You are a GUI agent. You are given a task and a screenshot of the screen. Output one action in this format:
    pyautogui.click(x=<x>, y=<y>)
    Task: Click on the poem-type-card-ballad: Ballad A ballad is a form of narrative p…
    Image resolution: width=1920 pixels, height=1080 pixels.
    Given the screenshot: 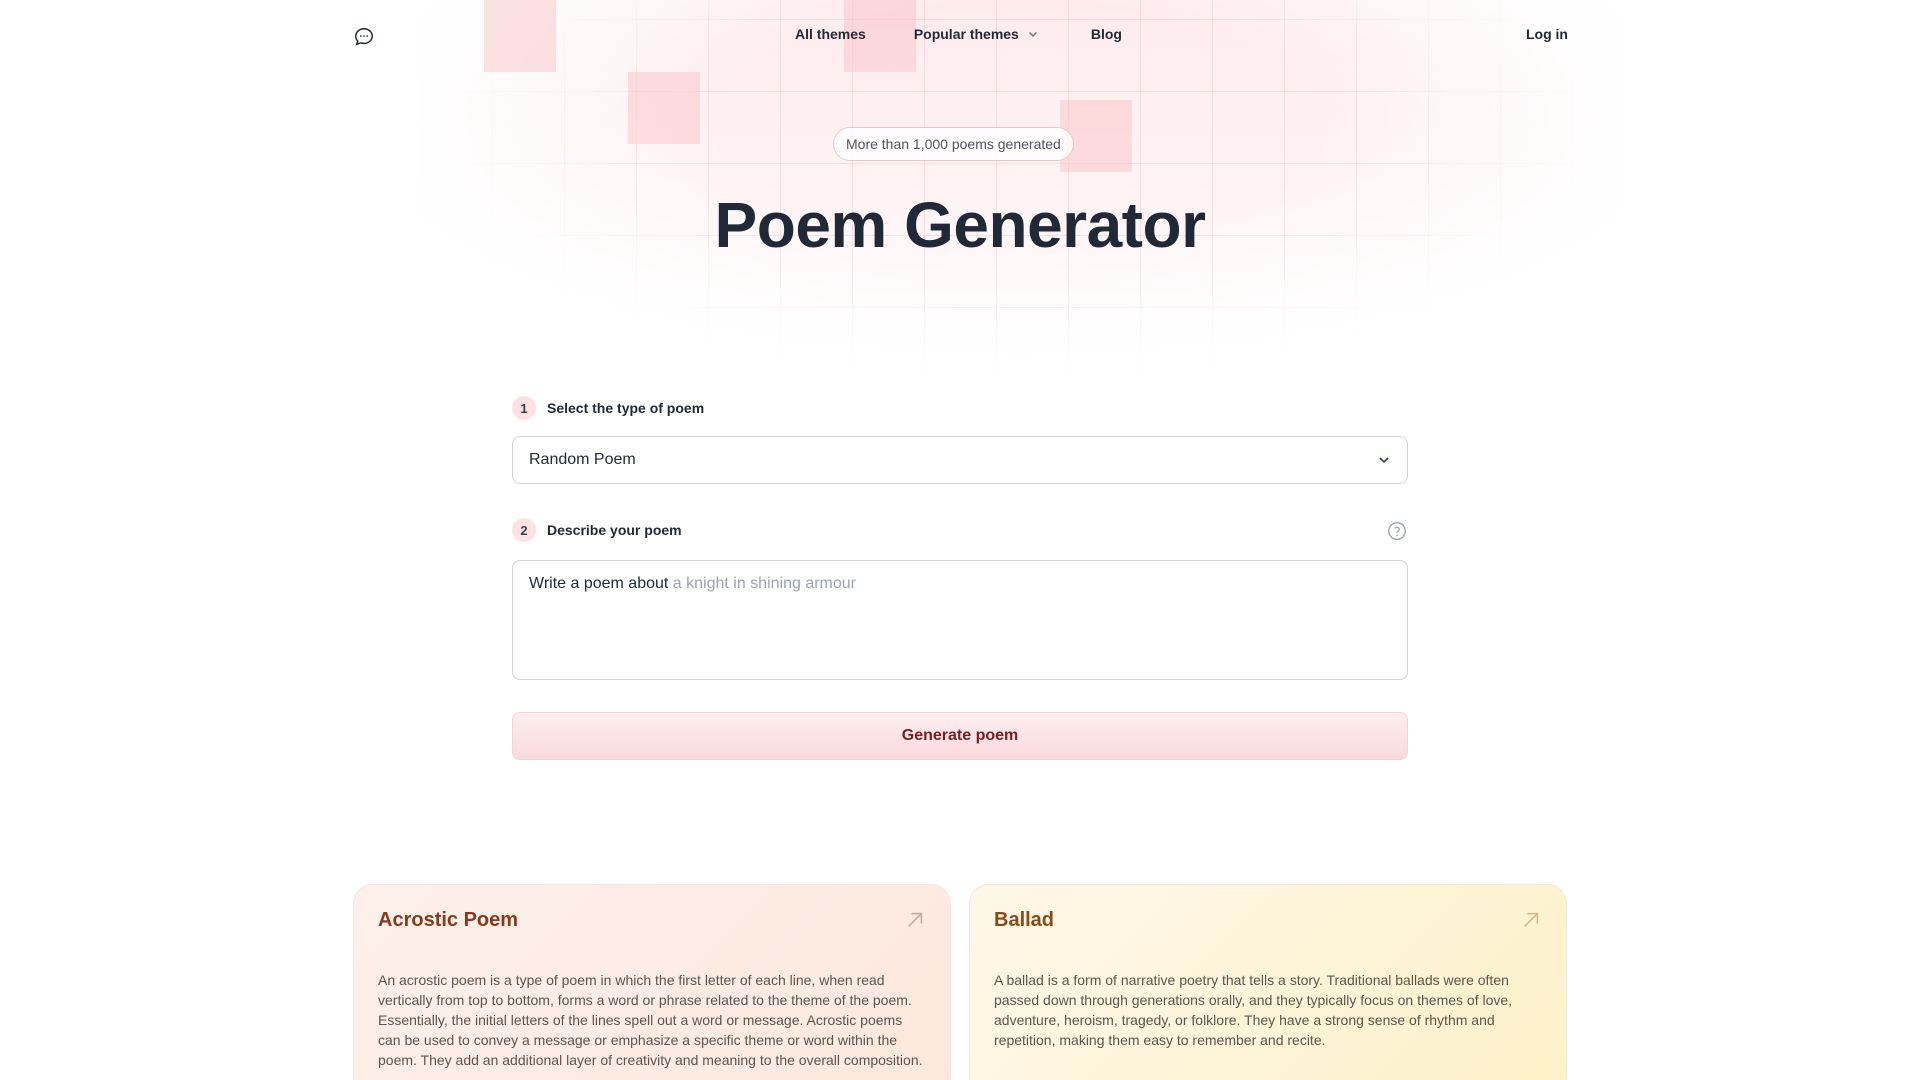 What is the action you would take?
    pyautogui.click(x=1268, y=982)
    